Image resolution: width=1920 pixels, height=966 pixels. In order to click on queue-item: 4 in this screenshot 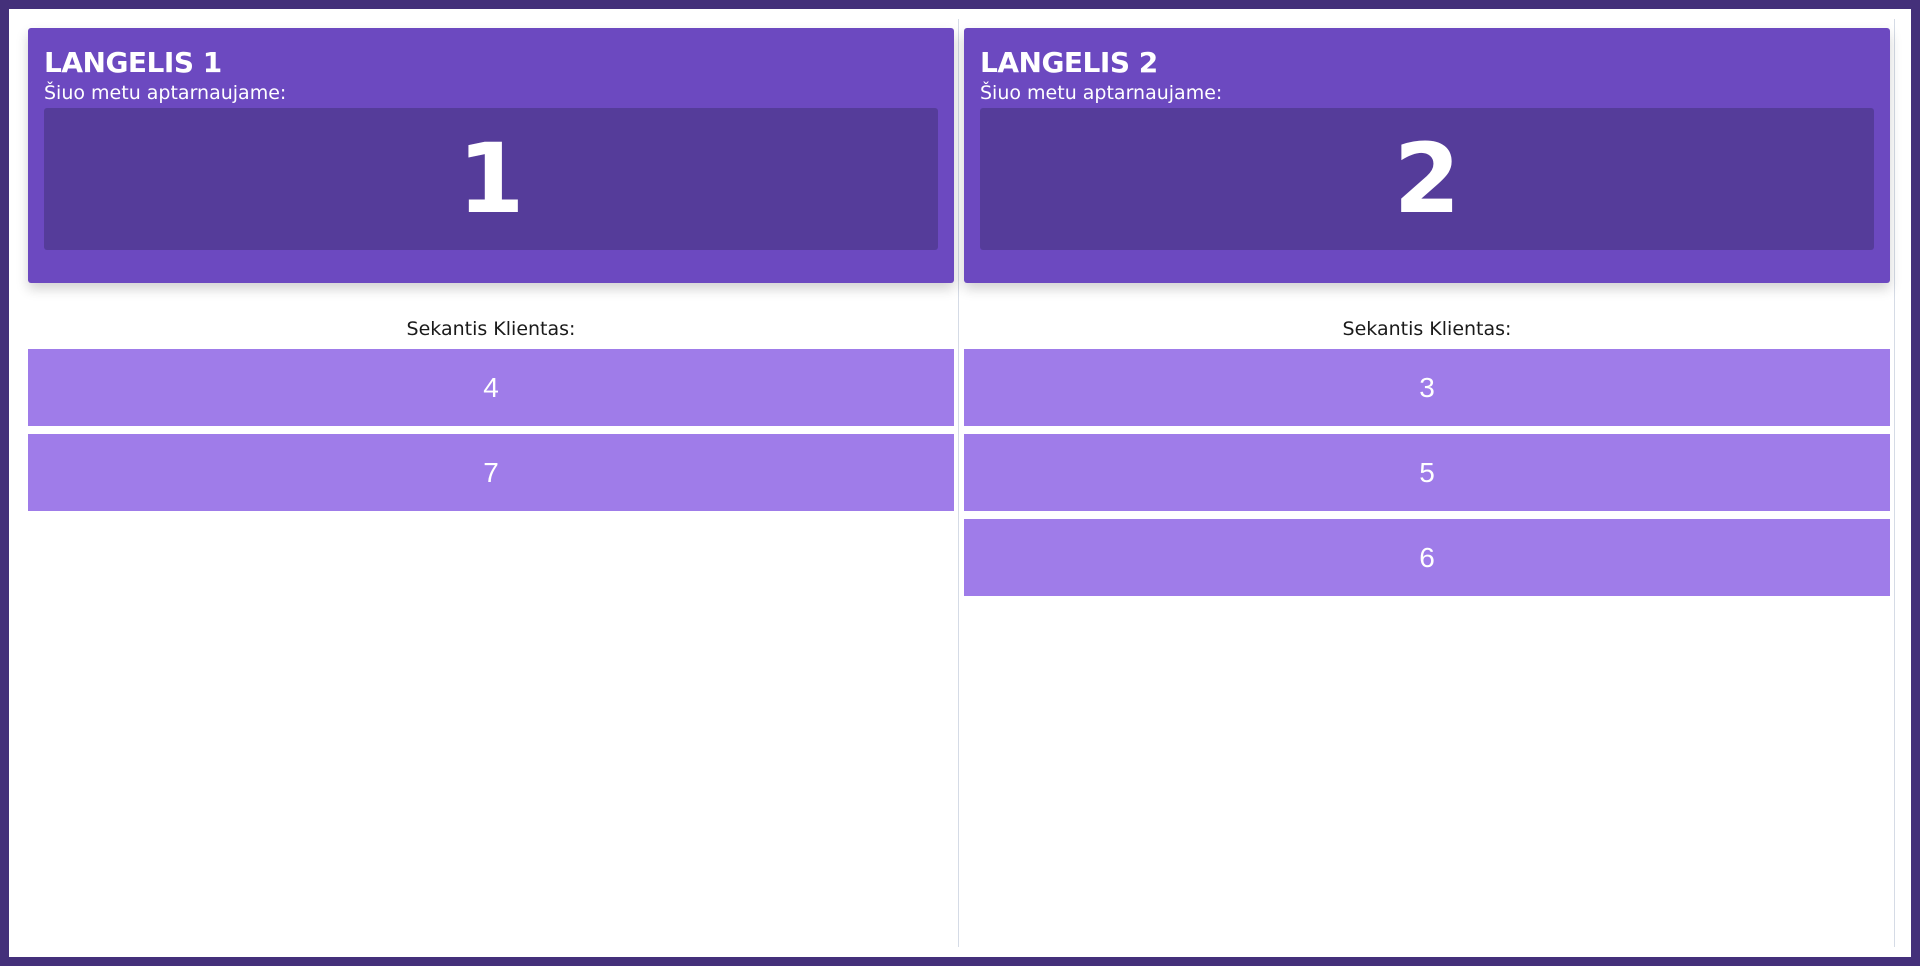, I will do `click(491, 387)`.